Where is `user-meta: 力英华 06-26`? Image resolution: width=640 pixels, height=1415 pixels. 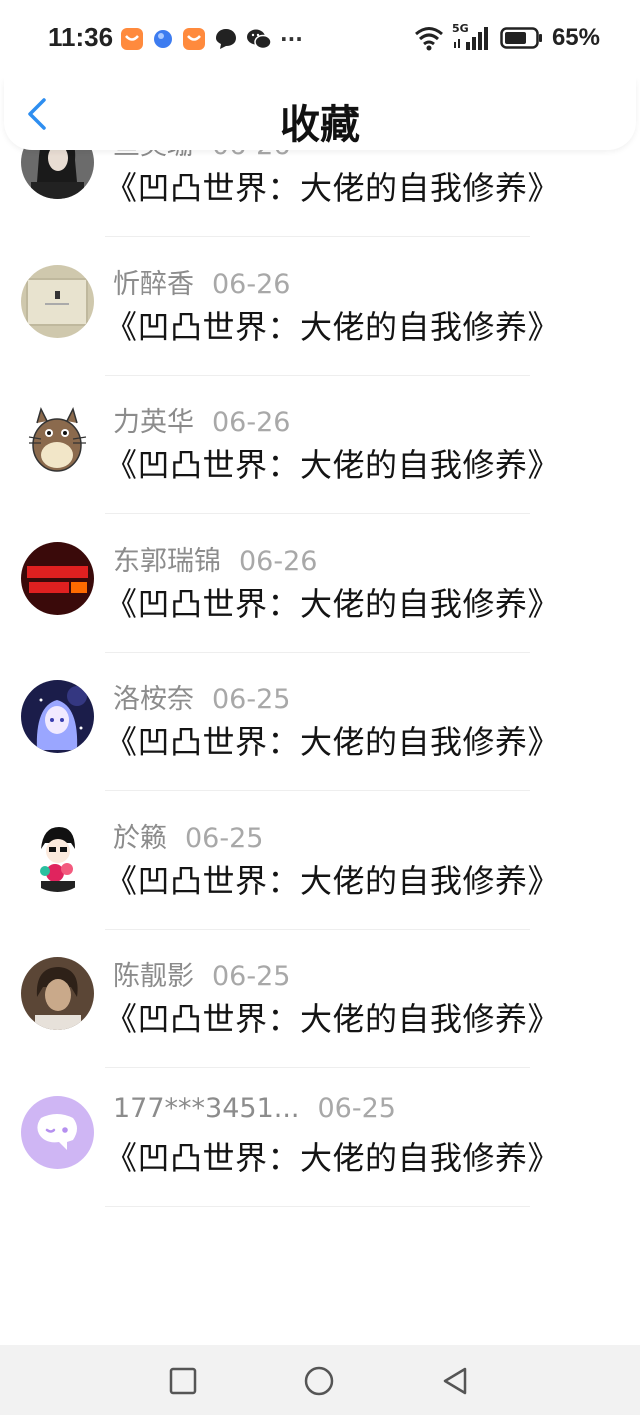 user-meta: 力英华 06-26 is located at coordinates (201, 419).